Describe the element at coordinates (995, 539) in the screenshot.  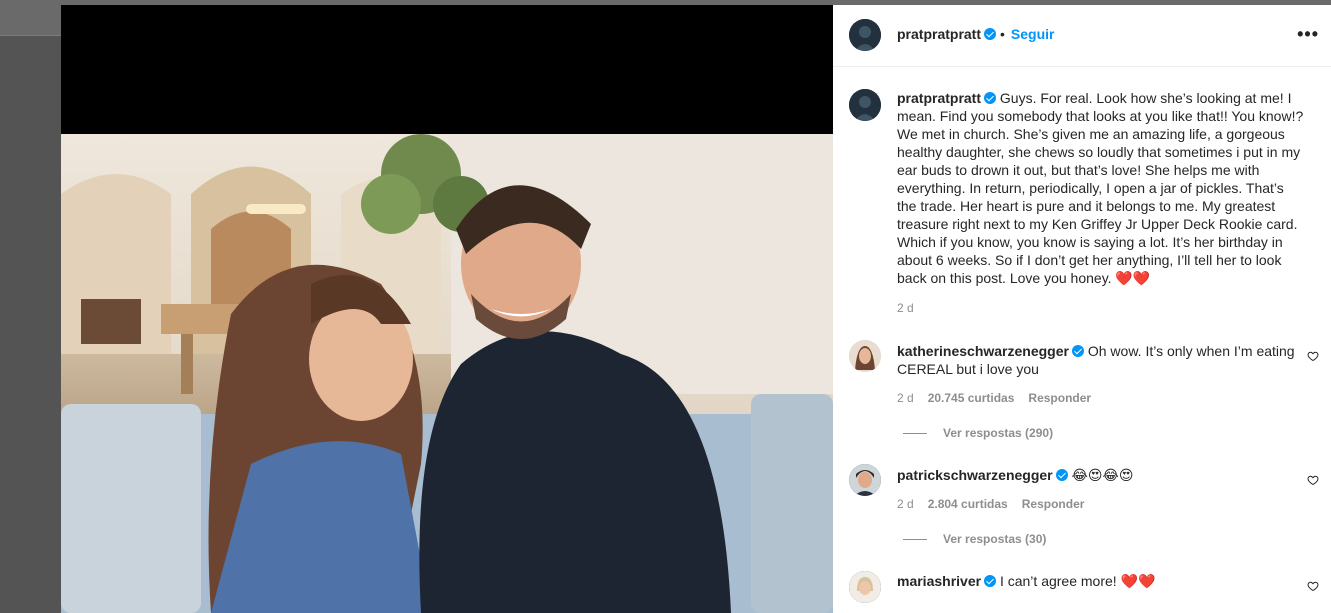
I see `view-replies-label: Ver respostas (30)` at that location.